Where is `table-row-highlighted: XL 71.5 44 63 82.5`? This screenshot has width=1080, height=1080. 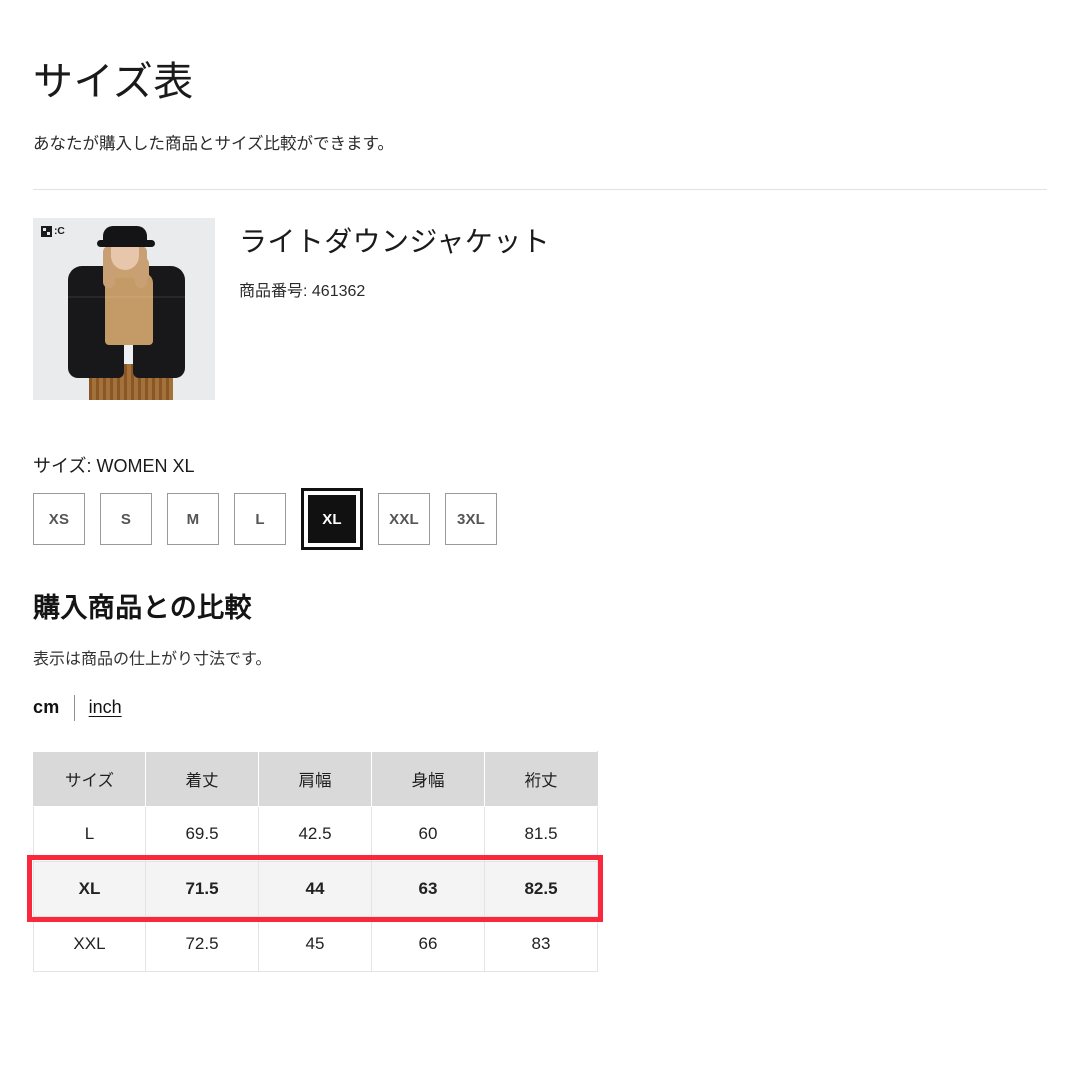
table-row-highlighted: XL 71.5 44 63 82.5 is located at coordinates (315, 888).